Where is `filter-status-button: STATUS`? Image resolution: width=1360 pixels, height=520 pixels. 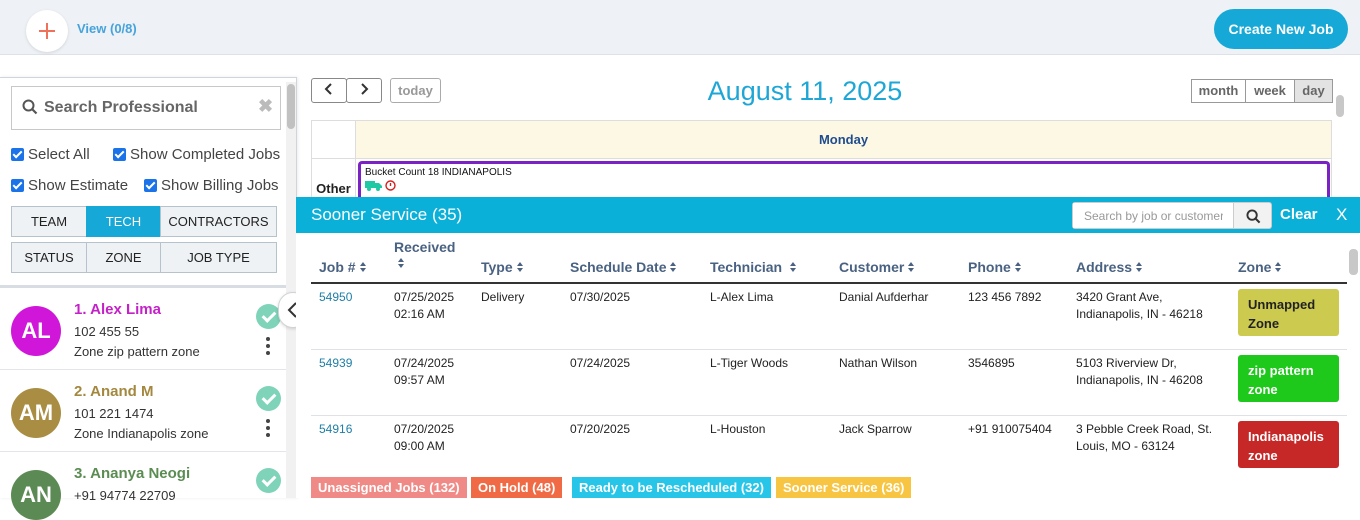 filter-status-button: STATUS is located at coordinates (49, 257).